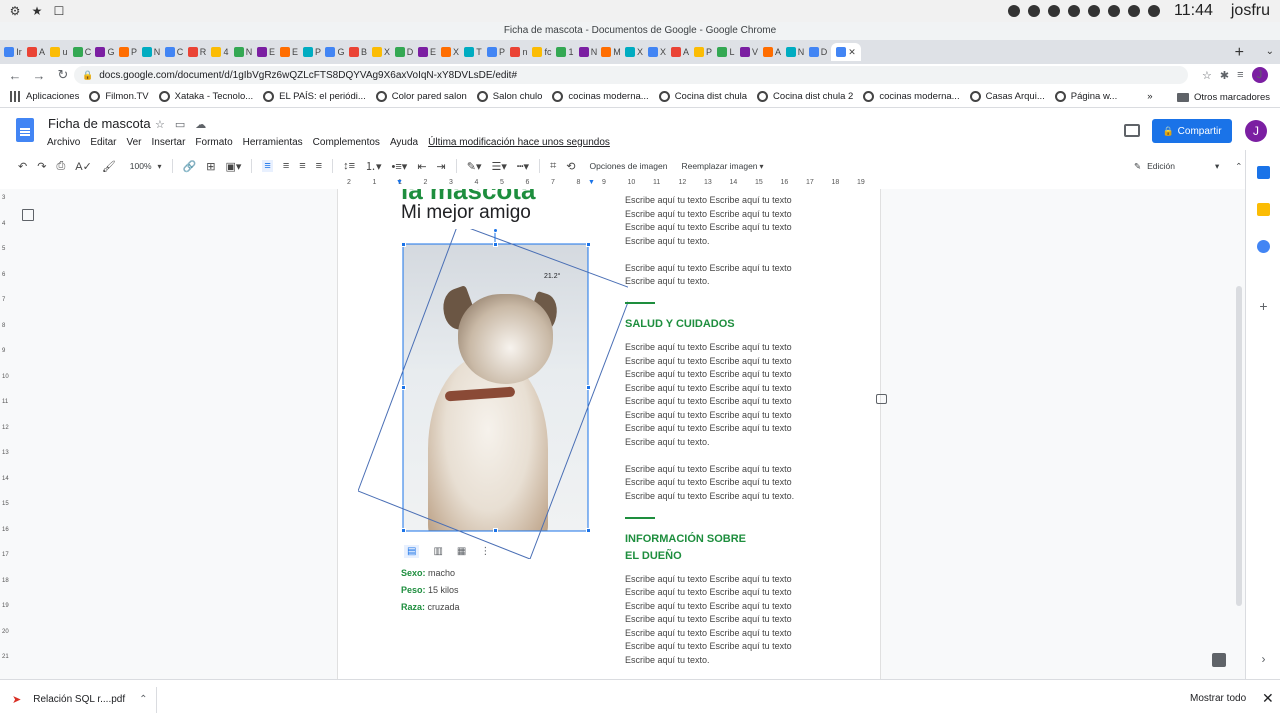 The height and width of the screenshot is (720, 1280). I want to click on margin-marker-icon: ▼, so click(591, 182).